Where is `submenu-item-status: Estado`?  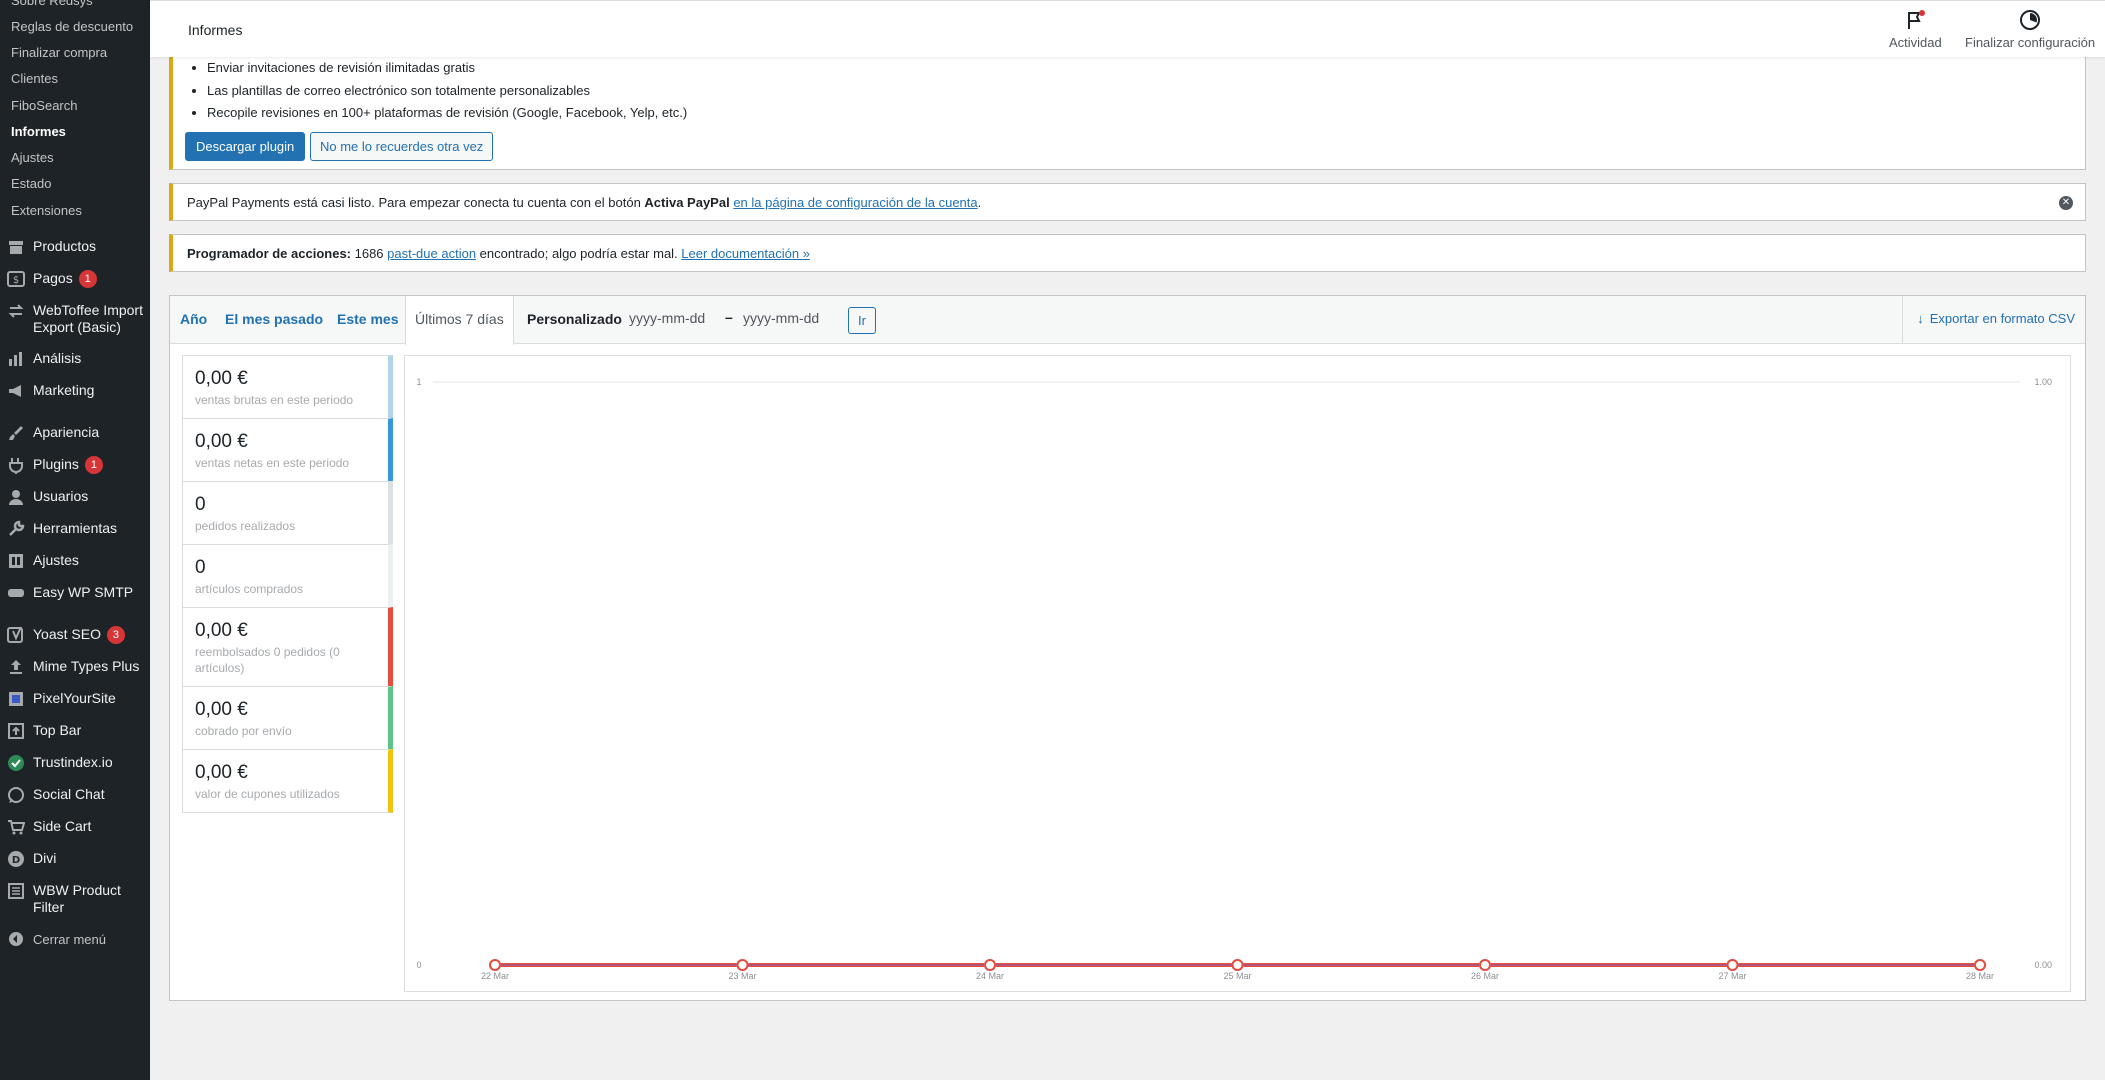 submenu-item-status: Estado is located at coordinates (31, 183).